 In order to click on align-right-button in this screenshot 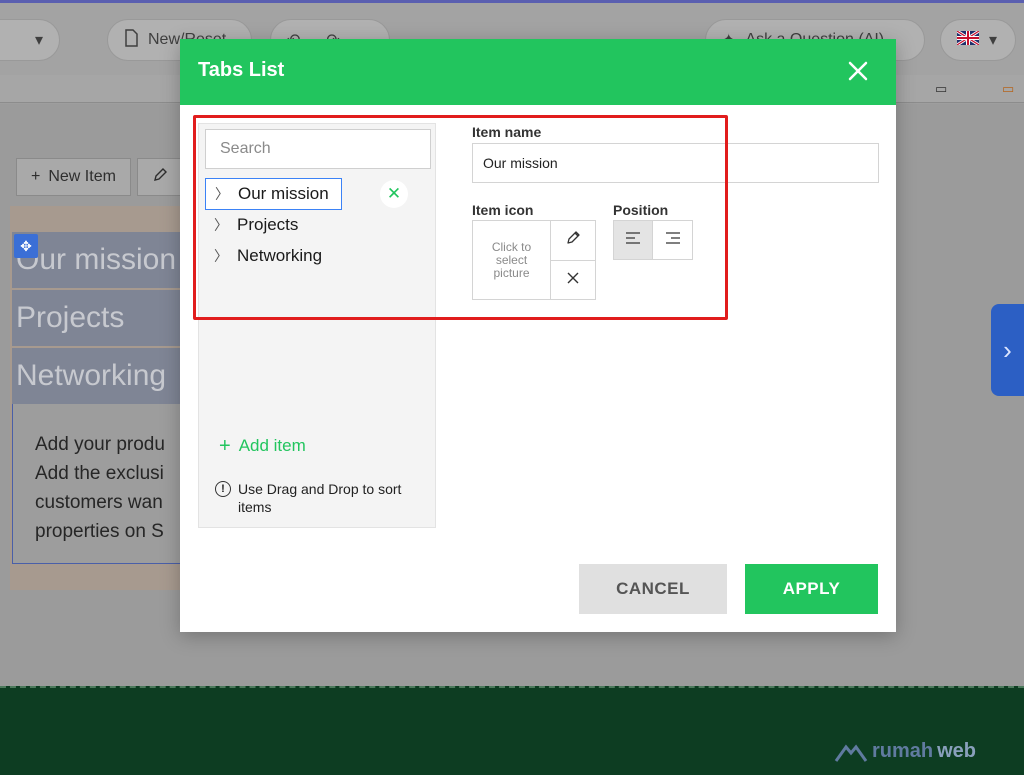, I will do `click(672, 240)`.